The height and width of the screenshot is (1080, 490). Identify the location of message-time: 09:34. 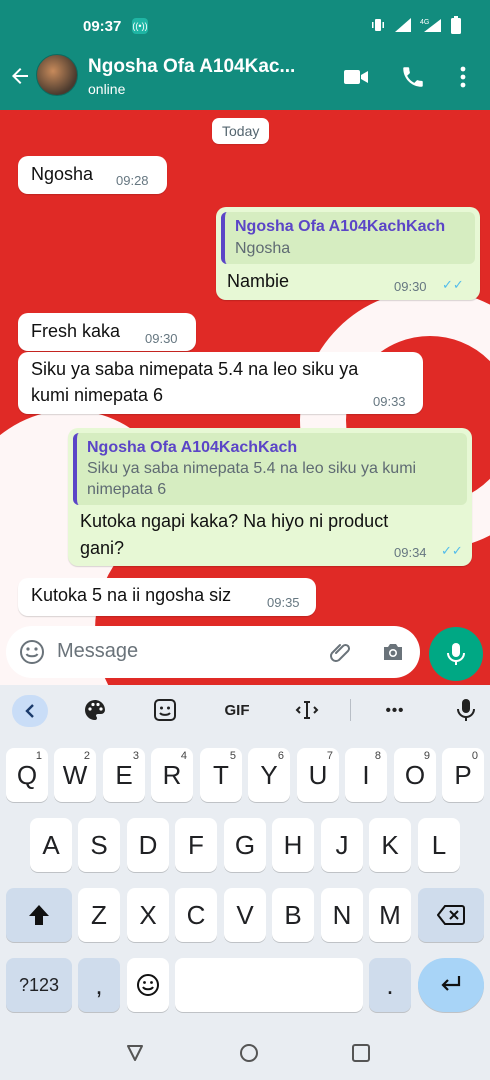
(410, 552).